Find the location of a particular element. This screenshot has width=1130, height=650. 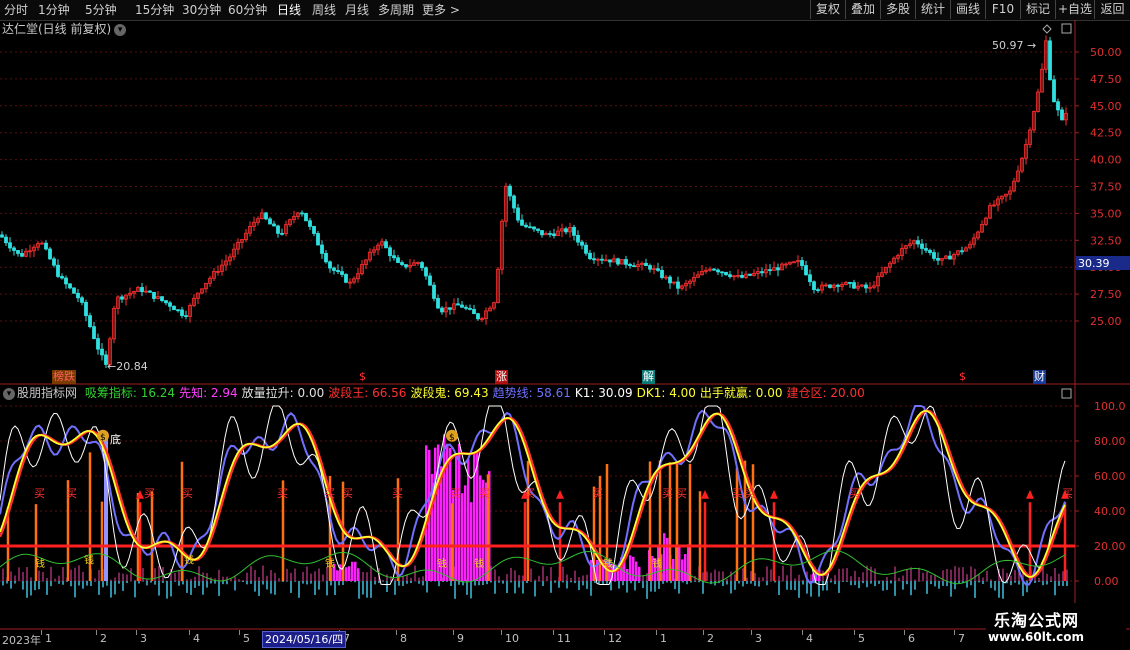

price-tick-label: 25.00 is located at coordinates (1106, 321).